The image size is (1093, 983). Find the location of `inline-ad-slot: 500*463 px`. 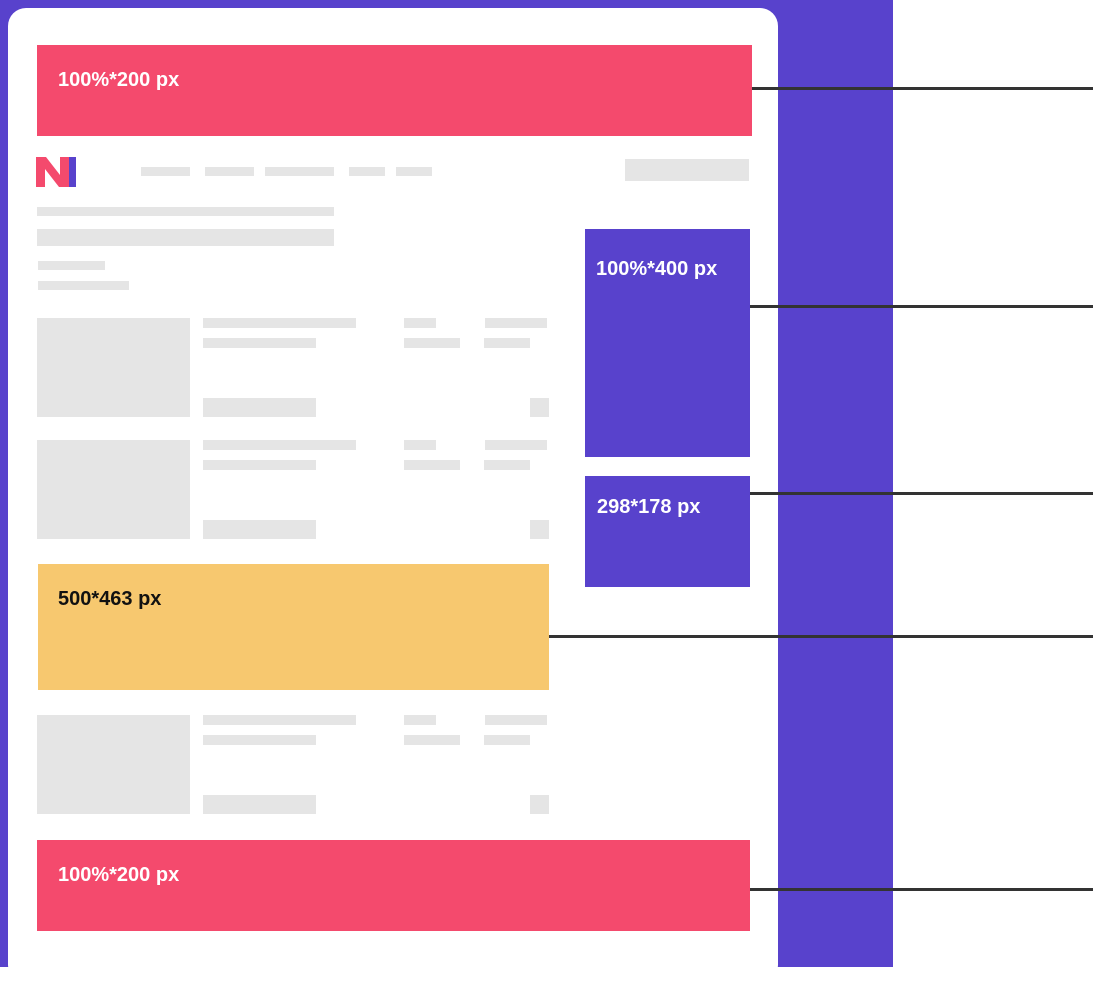

inline-ad-slot: 500*463 px is located at coordinates (293, 627).